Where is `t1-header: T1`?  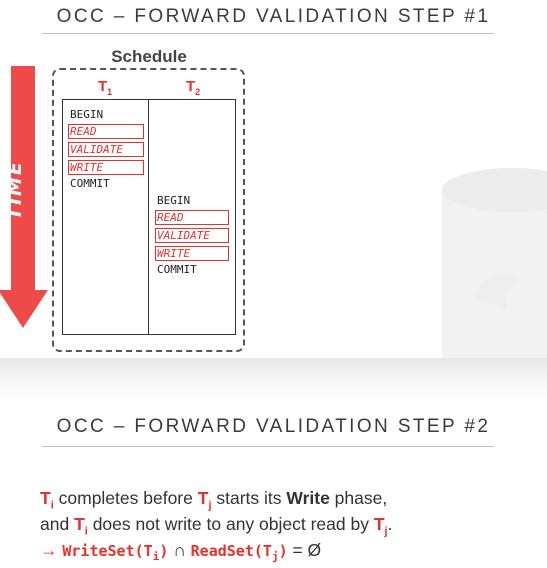
t1-header: T1 is located at coordinates (105, 87).